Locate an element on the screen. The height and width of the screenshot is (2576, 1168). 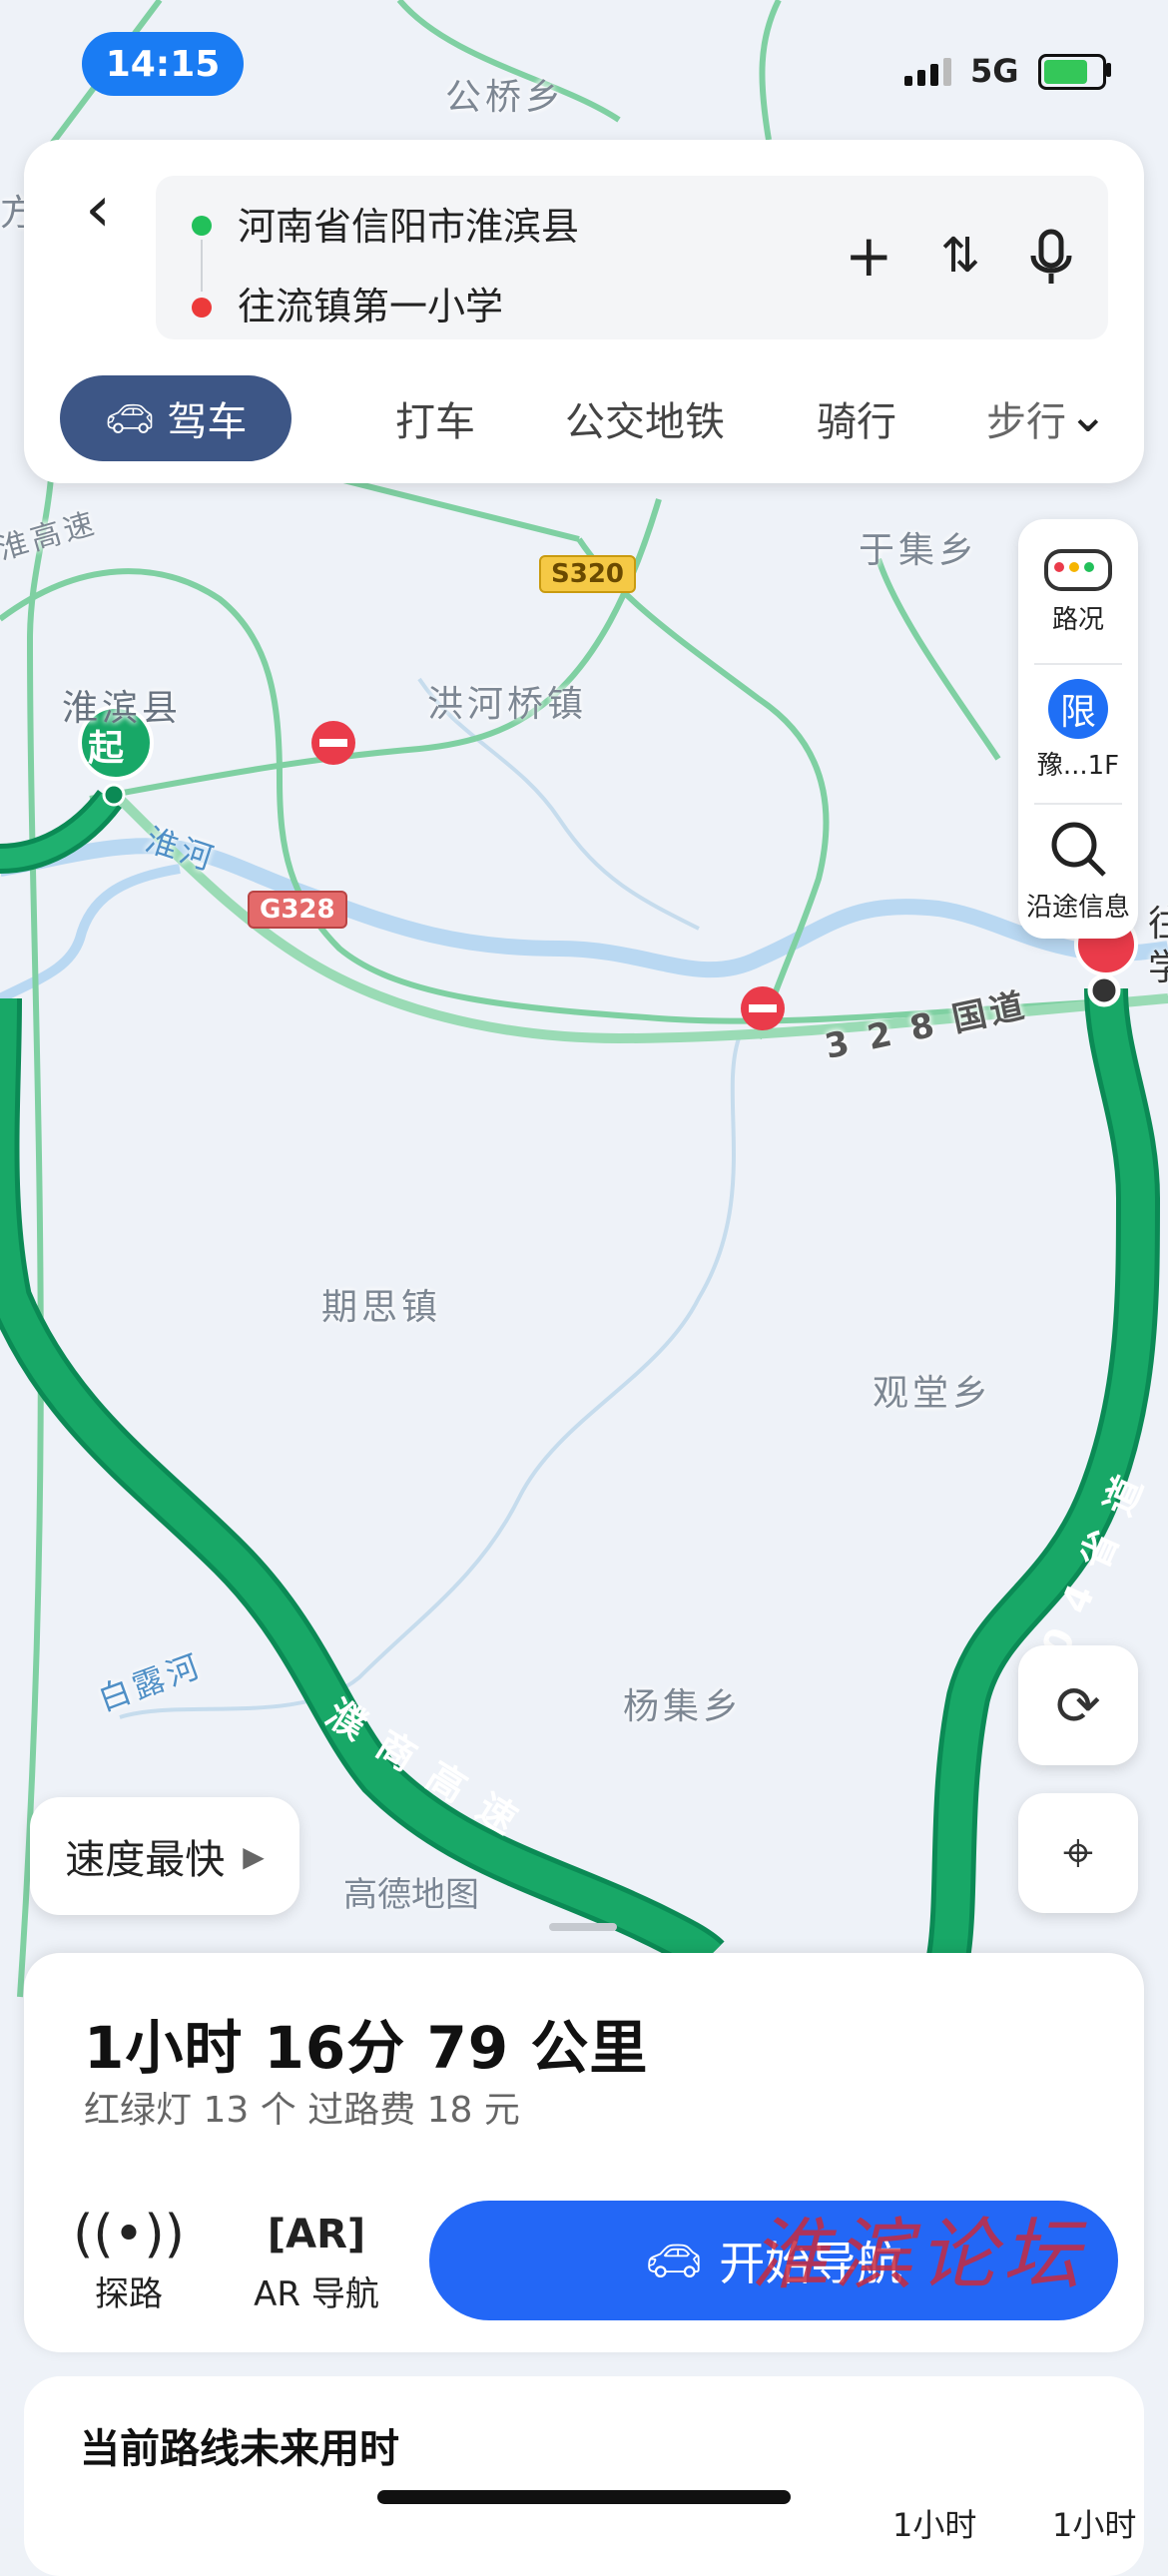
signal-icon is located at coordinates (927, 72).